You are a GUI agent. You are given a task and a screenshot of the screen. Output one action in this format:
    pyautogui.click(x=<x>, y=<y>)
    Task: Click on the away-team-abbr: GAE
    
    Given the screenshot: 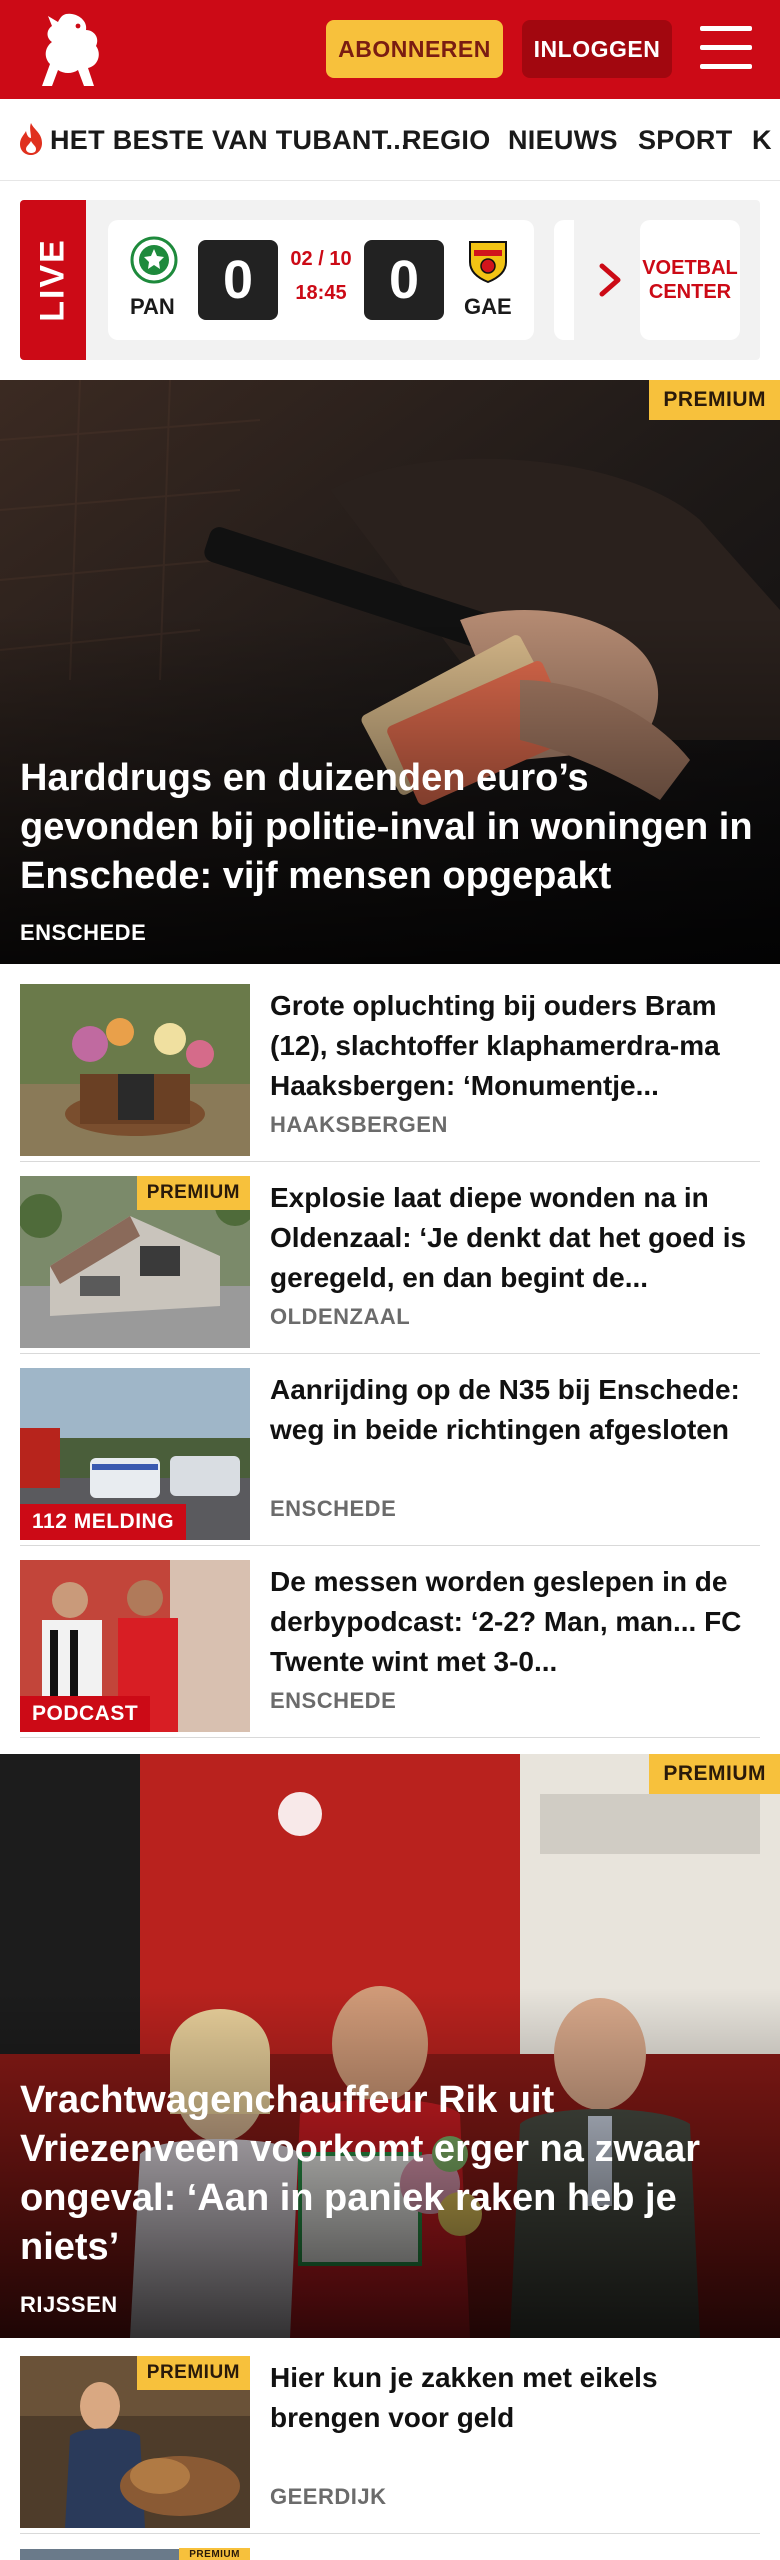 What is the action you would take?
    pyautogui.click(x=488, y=306)
    